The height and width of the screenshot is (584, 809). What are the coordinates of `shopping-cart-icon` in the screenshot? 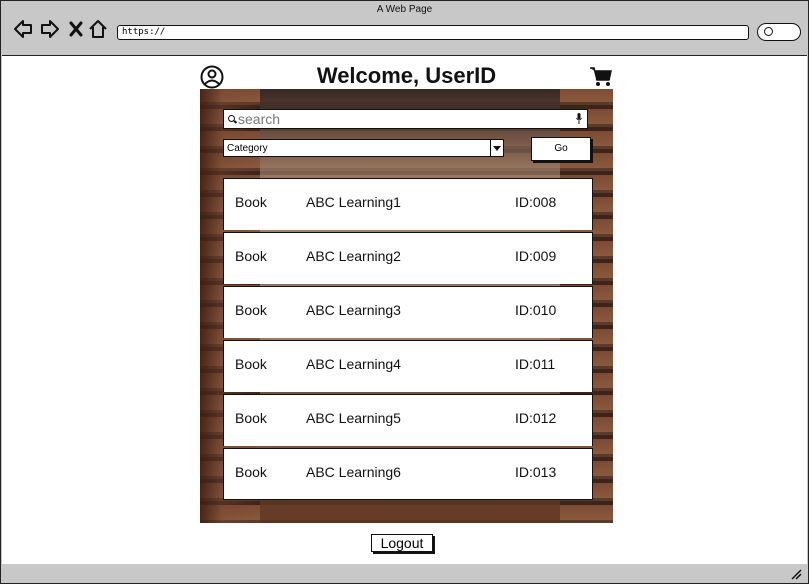 It's located at (601, 77).